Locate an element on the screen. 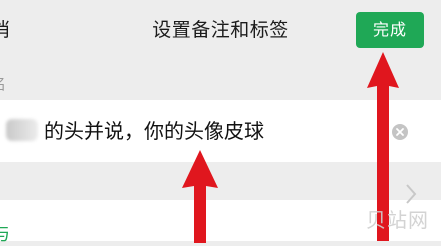  arrow-annotation-input is located at coordinates (200, 195).